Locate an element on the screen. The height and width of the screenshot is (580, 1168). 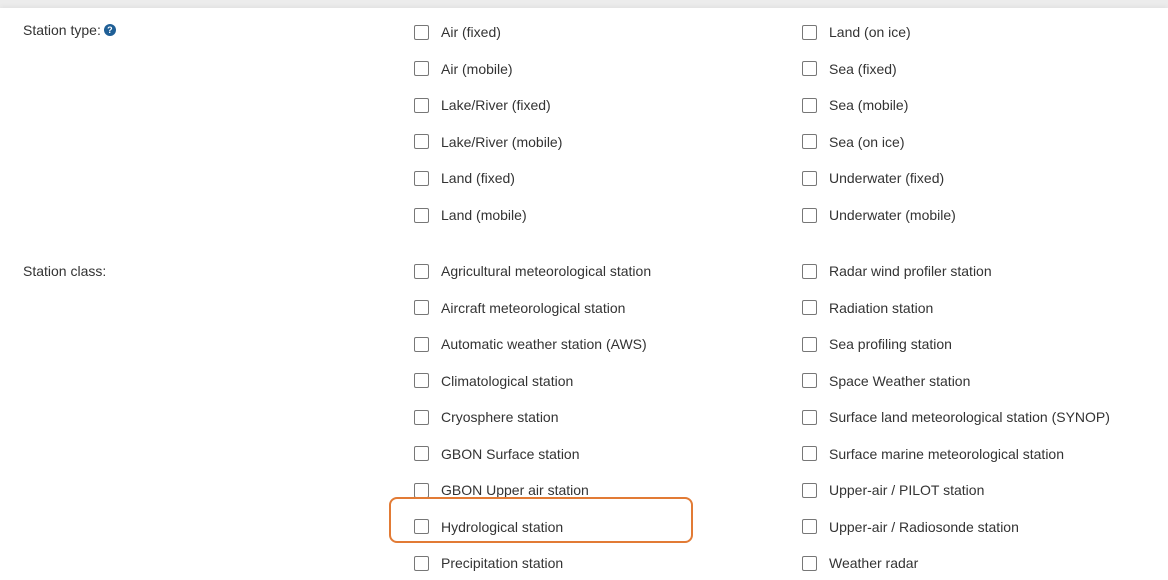
station-type-option: Air (fixed) is located at coordinates (457, 32).